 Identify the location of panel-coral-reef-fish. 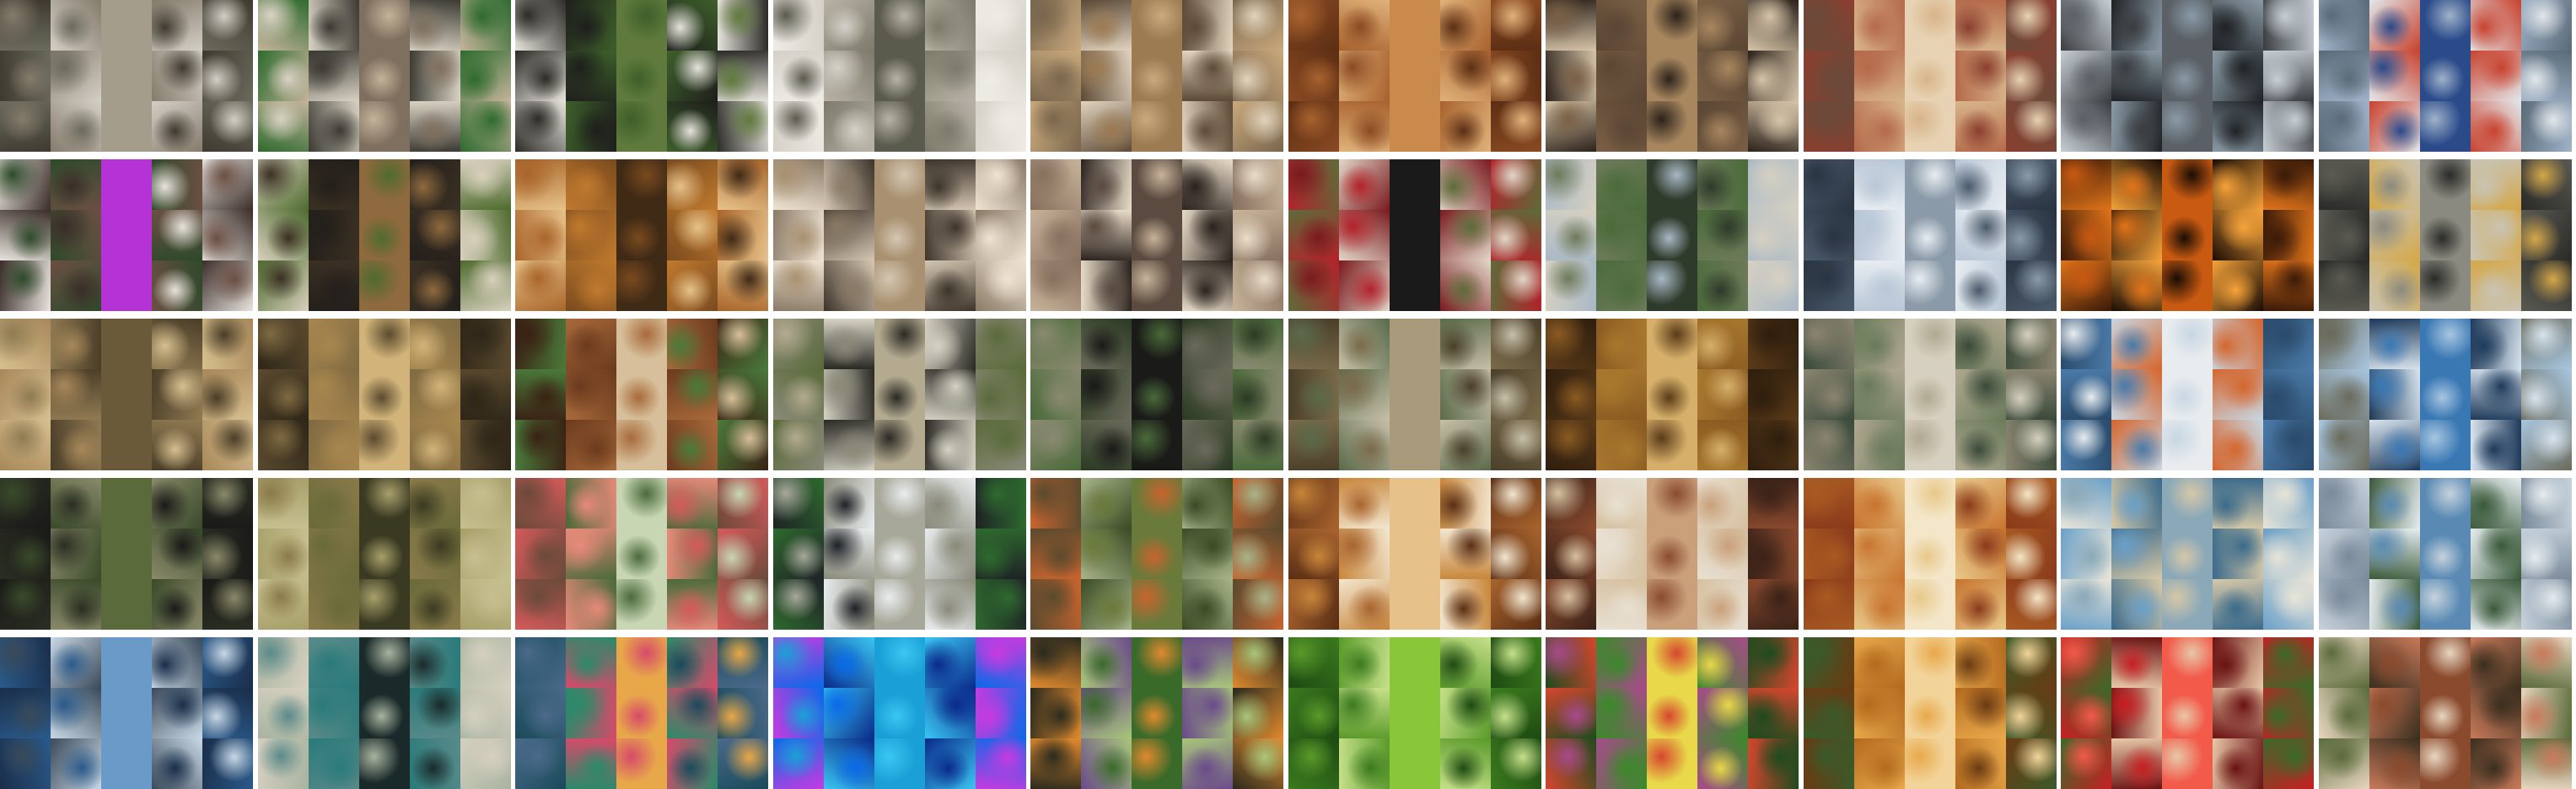
(641, 713).